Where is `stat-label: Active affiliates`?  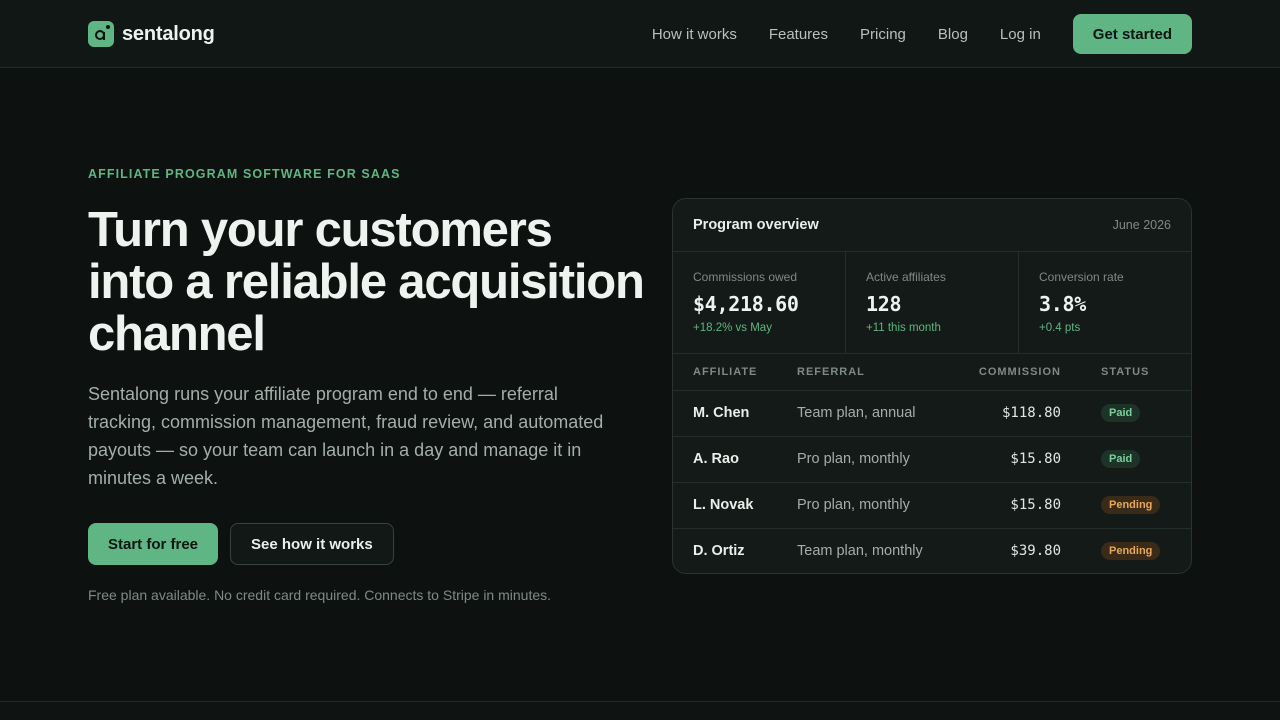 stat-label: Active affiliates is located at coordinates (906, 277).